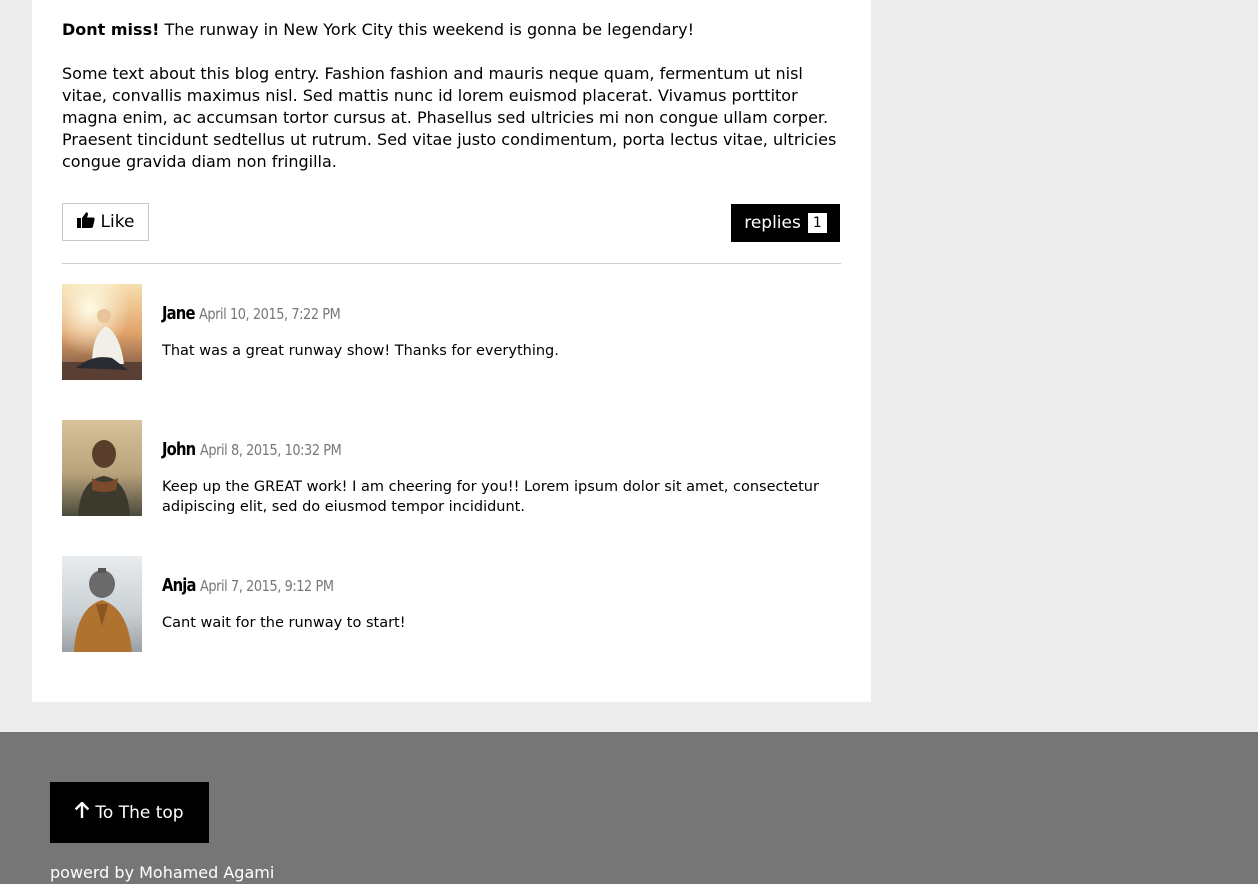  I want to click on comment-date: April 7, 2015, 9:12 PM, so click(267, 586).